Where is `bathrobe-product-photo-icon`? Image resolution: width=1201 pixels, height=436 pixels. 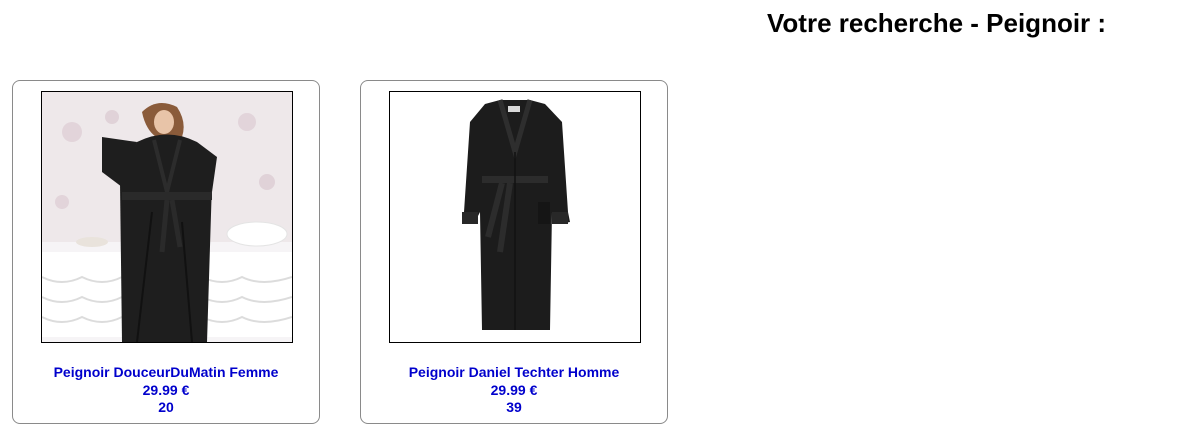
bathrobe-product-photo-icon is located at coordinates (515, 217).